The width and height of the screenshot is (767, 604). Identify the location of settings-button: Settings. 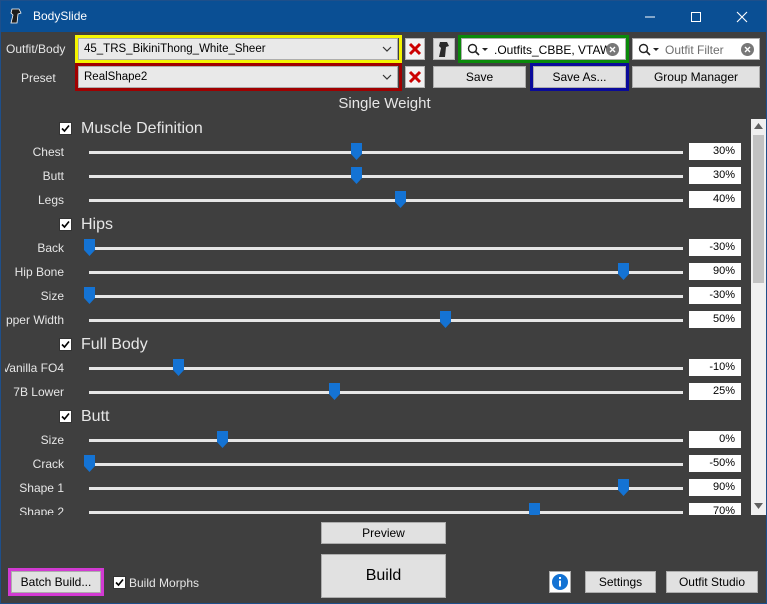
(620, 582).